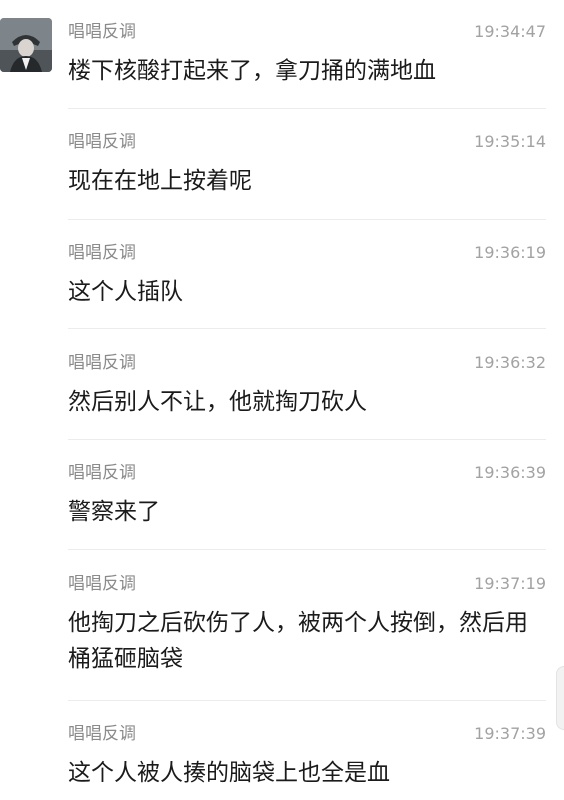  What do you see at coordinates (160, 181) in the screenshot?
I see `message-text: 现在在地上按着呢` at bounding box center [160, 181].